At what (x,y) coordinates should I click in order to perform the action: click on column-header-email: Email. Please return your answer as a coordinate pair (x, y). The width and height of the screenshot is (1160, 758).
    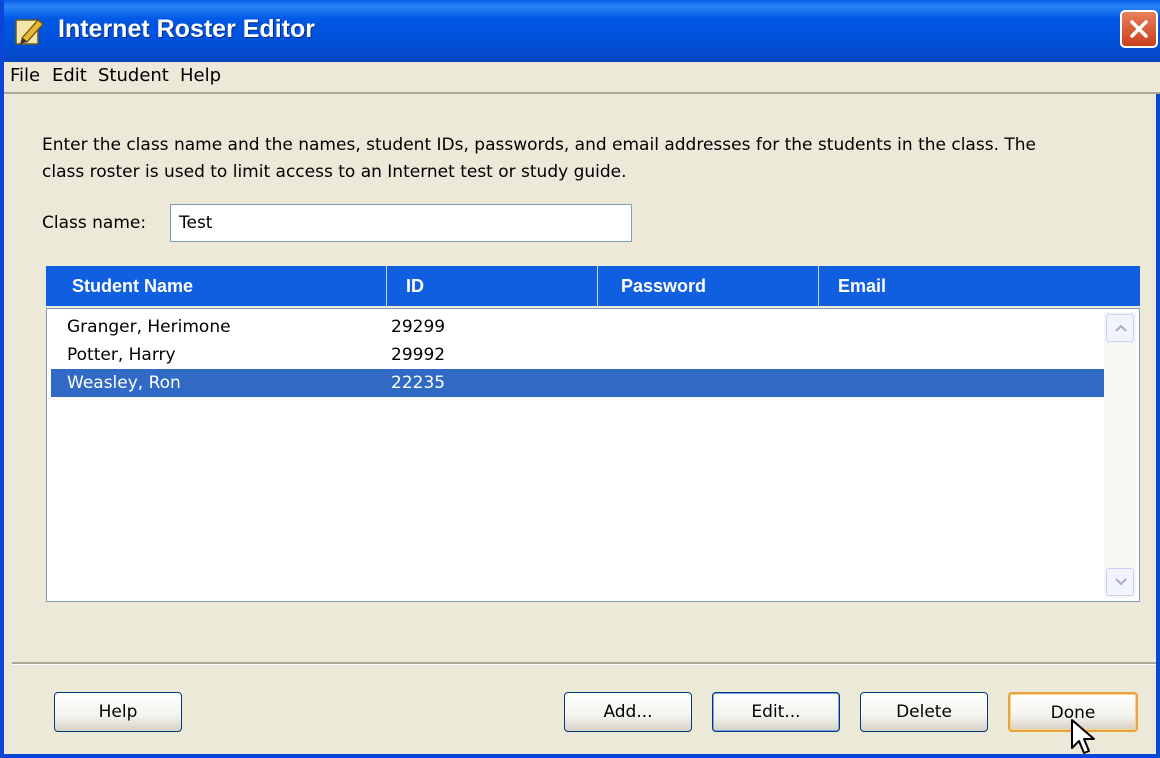
    Looking at the image, I should click on (862, 286).